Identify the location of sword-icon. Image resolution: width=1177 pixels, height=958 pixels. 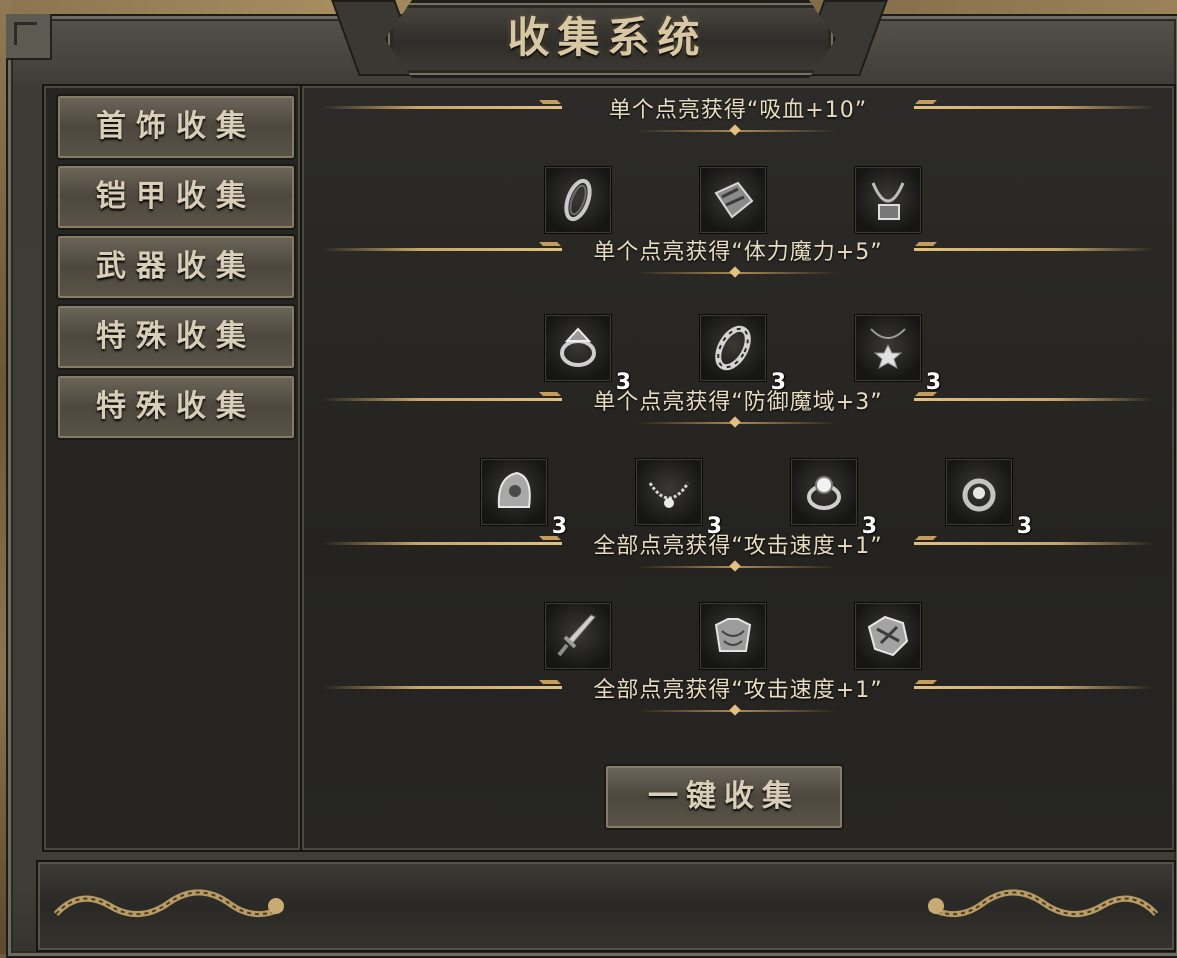
(576, 635).